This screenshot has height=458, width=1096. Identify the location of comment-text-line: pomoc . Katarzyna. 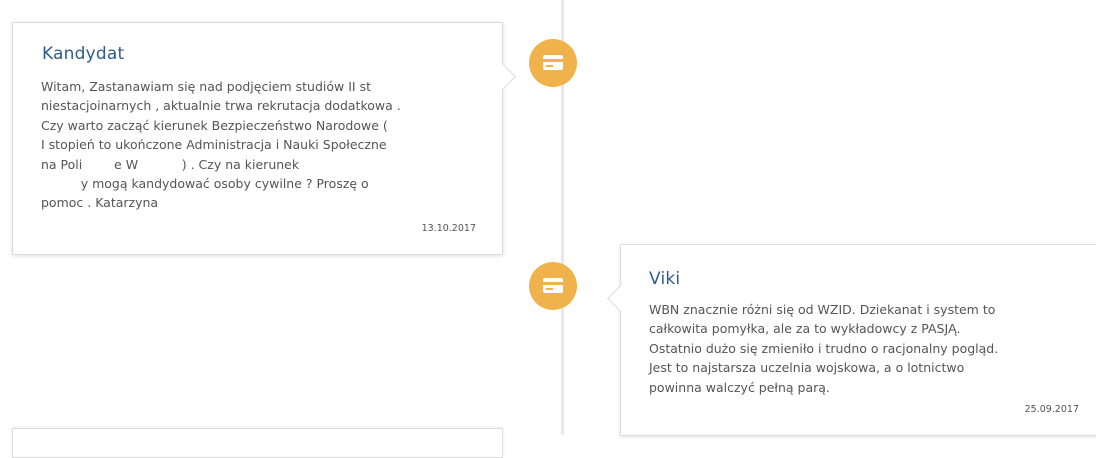
(100, 203).